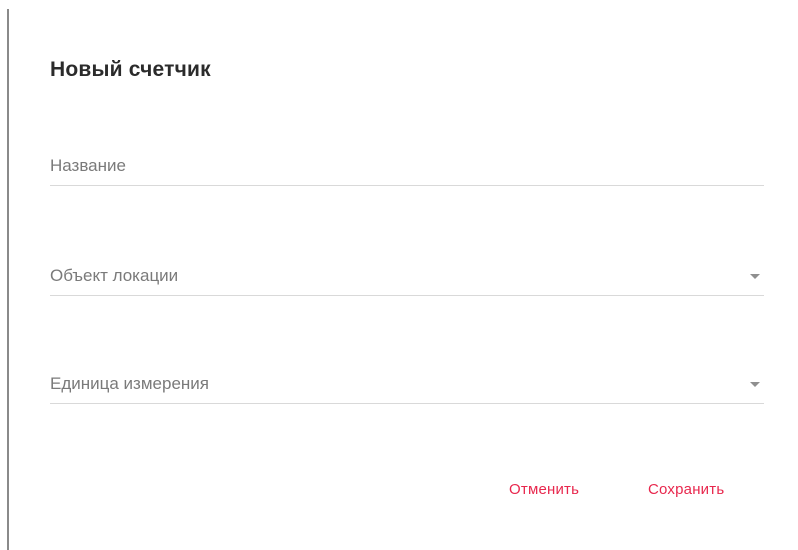 The image size is (798, 550). I want to click on save-button: Сохранить, so click(686, 489).